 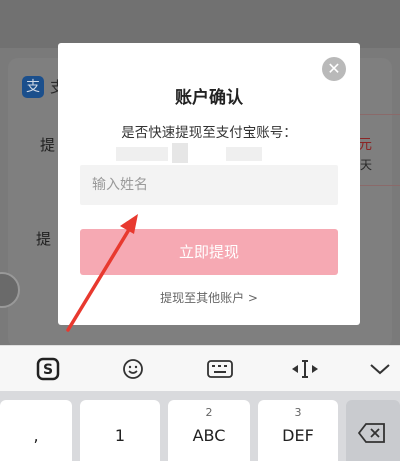 I want to click on key-subtext: 3, so click(x=298, y=412).